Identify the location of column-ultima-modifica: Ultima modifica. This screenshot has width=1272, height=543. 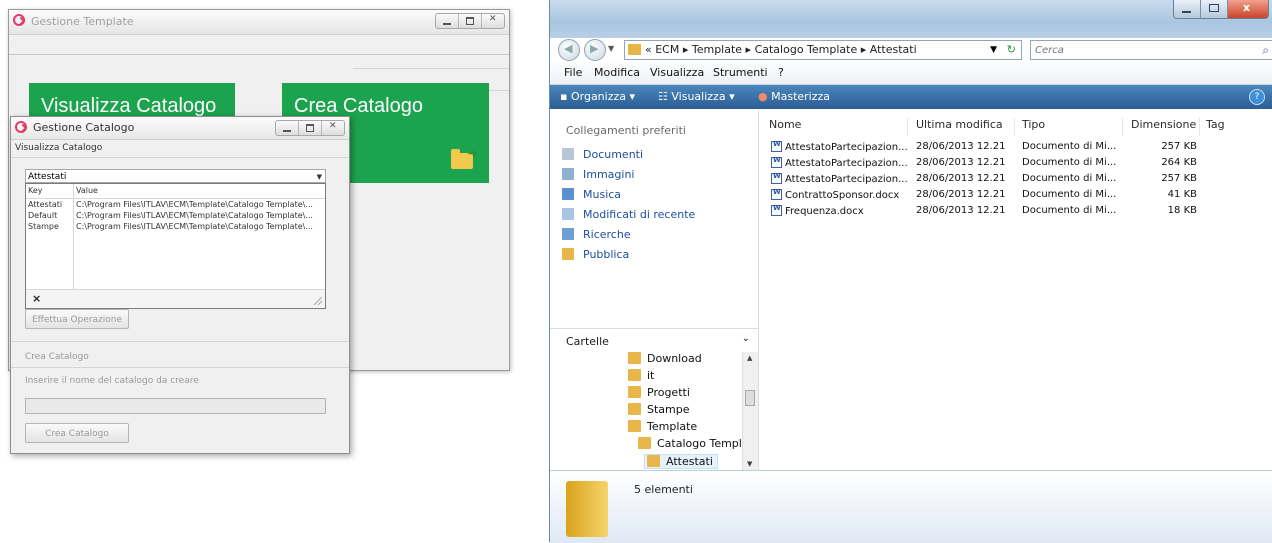
(965, 127).